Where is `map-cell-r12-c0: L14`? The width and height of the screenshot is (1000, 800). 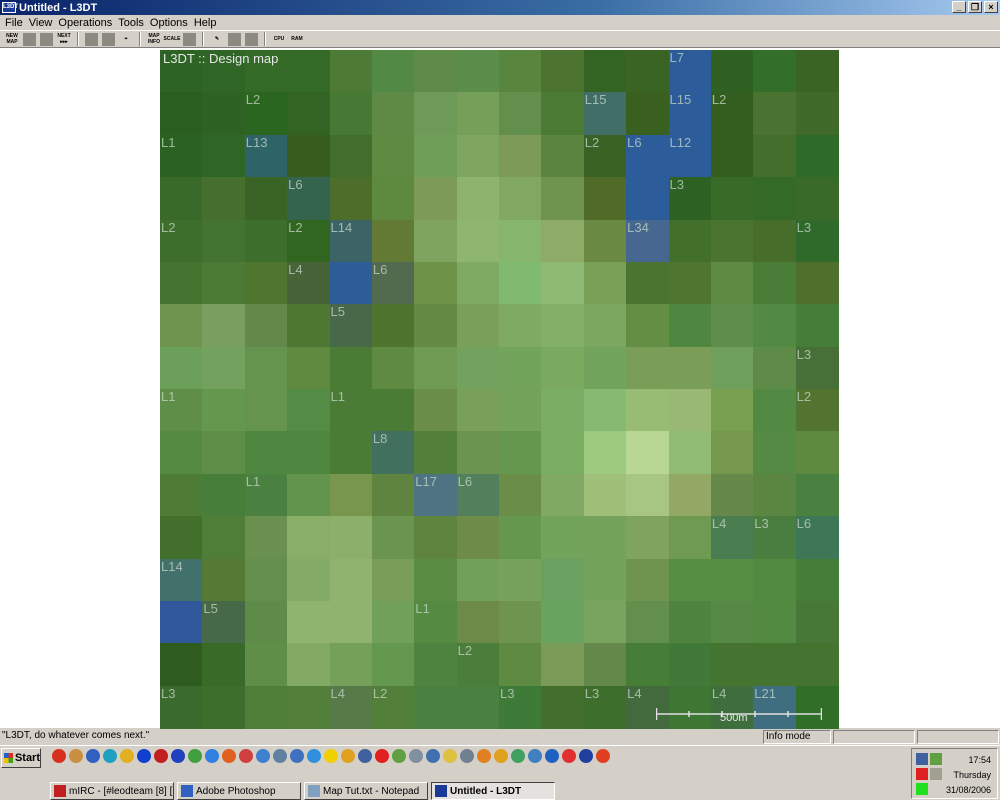
map-cell-r12-c0: L14 is located at coordinates (181, 580).